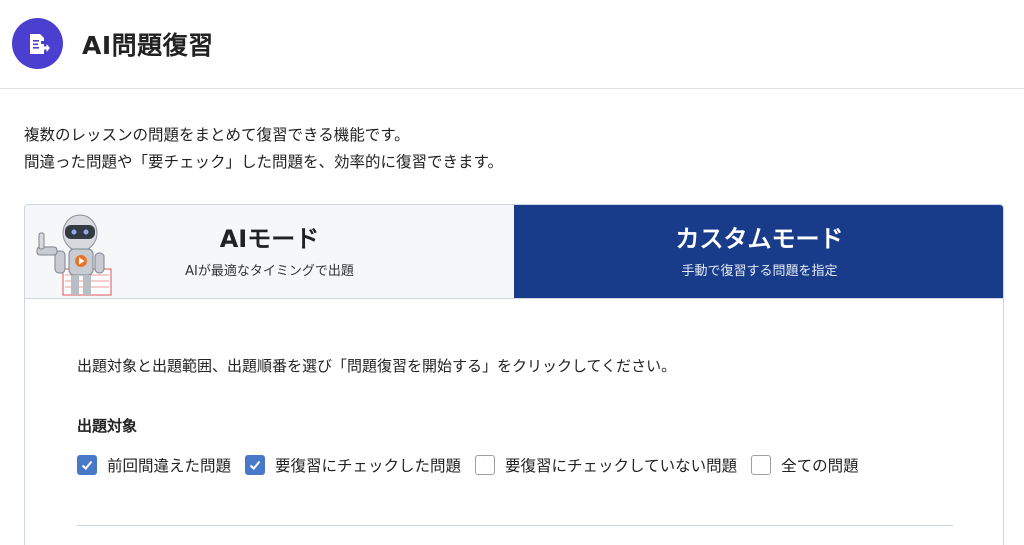 The height and width of the screenshot is (545, 1024). I want to click on robot-icon, so click(74, 255).